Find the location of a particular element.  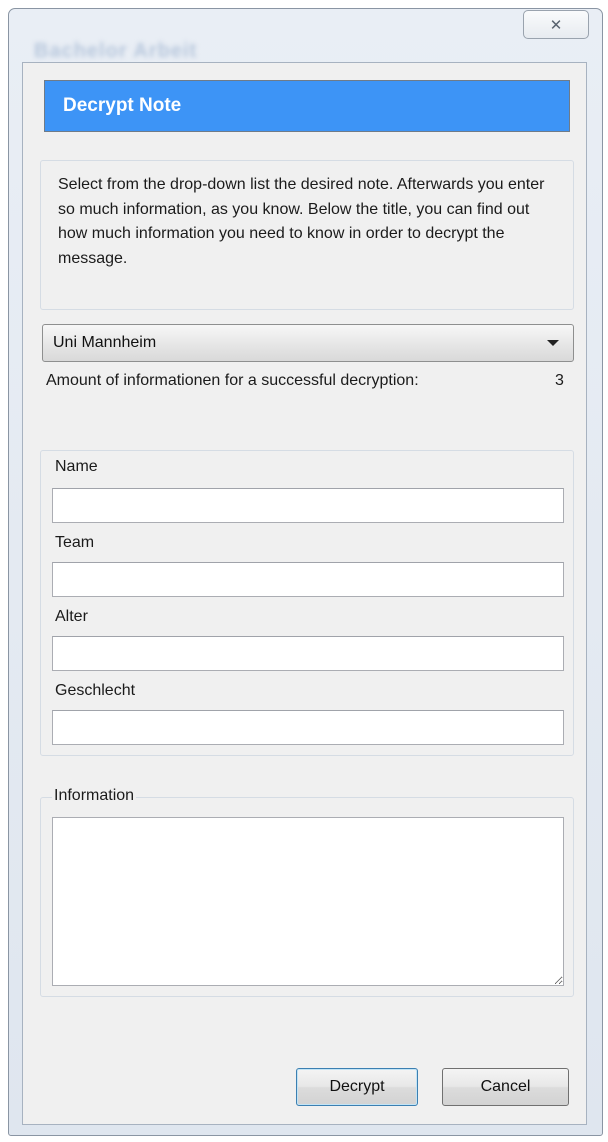

decrypt-button: Decrypt is located at coordinates (357, 1087).